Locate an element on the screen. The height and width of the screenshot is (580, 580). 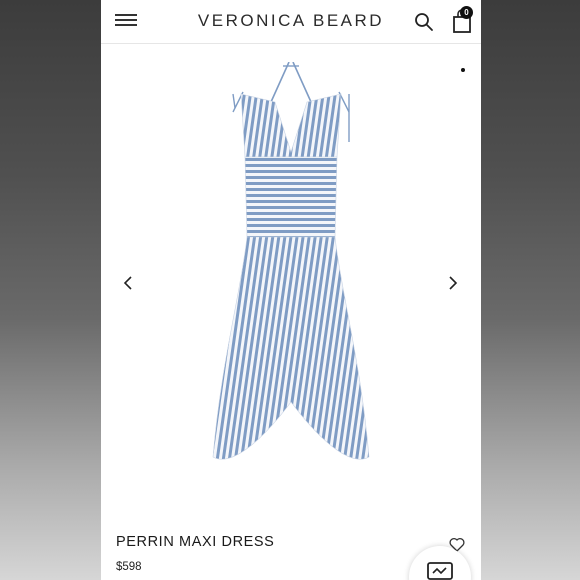
top-navigation-bar: VERONICA BEARD 0 is located at coordinates (291, 22).